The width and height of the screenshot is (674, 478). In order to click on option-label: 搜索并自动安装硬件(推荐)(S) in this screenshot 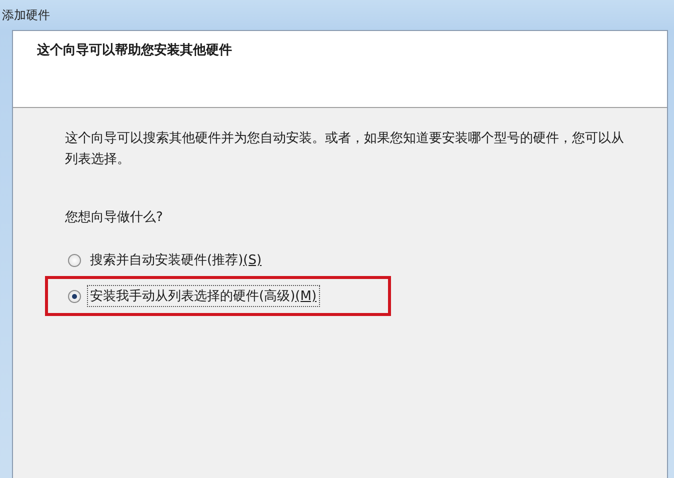, I will do `click(176, 260)`.